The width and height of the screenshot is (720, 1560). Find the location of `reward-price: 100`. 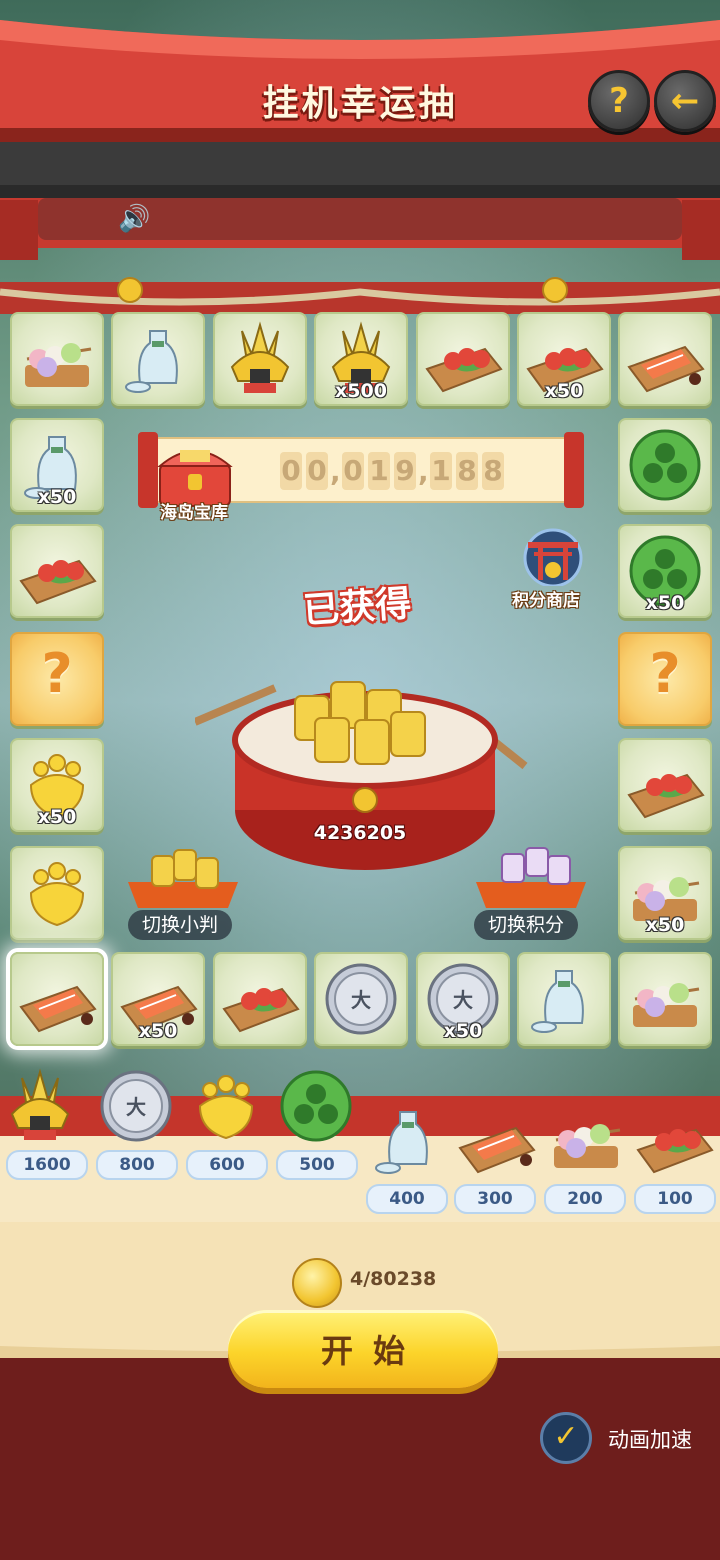

reward-price: 100 is located at coordinates (675, 1199).